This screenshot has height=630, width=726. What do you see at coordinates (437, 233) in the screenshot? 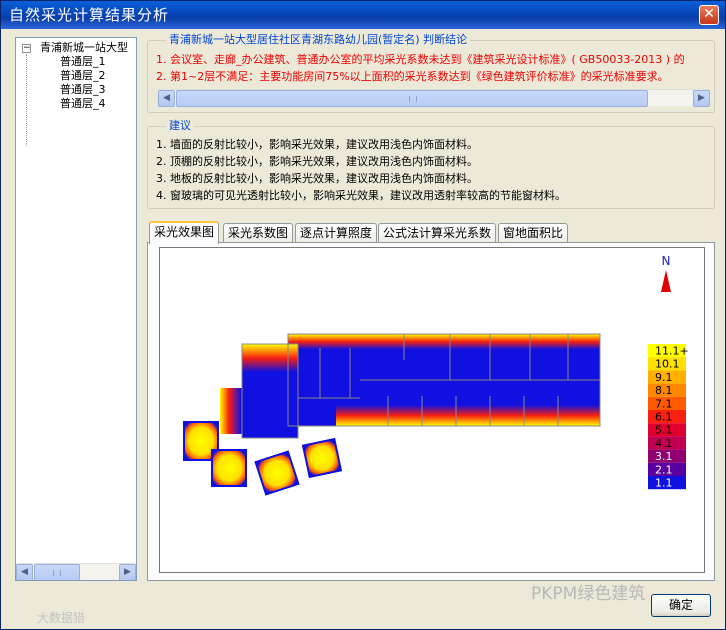
I see `tab-formula-daylight: 公式法计算采光系数` at bounding box center [437, 233].